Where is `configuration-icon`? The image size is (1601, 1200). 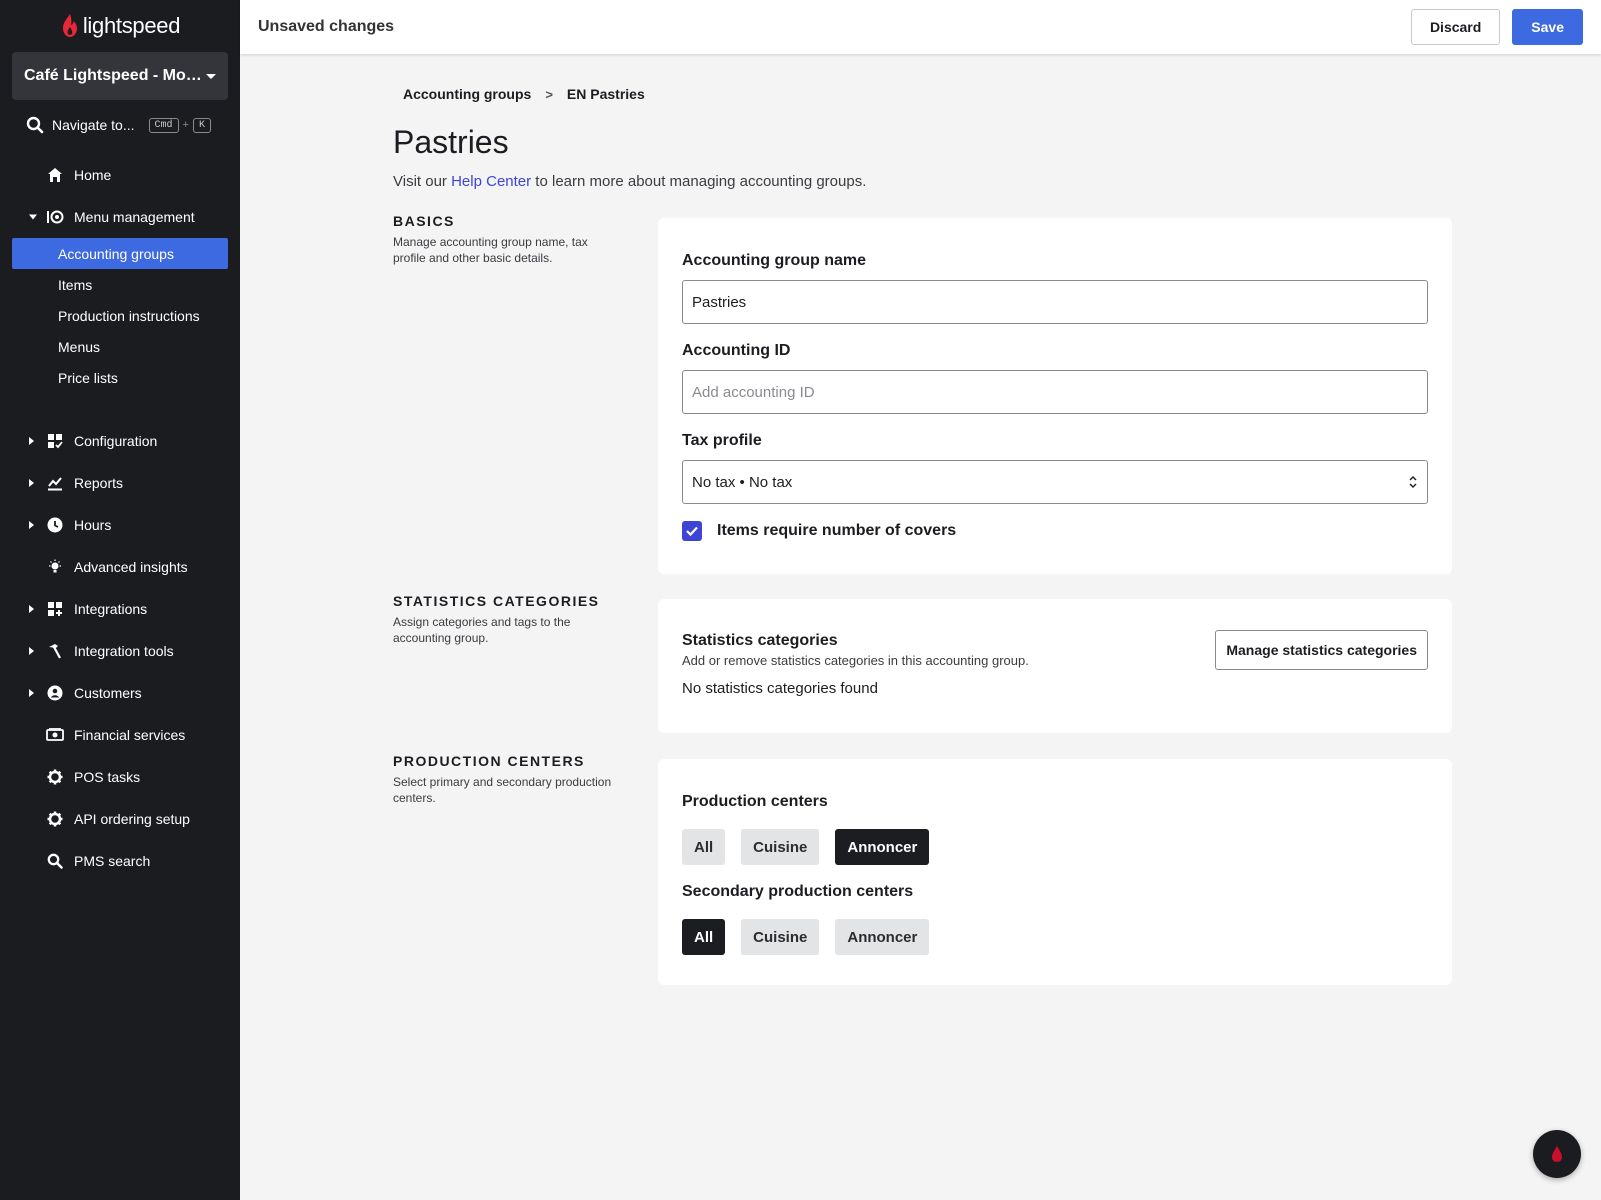 configuration-icon is located at coordinates (55, 441).